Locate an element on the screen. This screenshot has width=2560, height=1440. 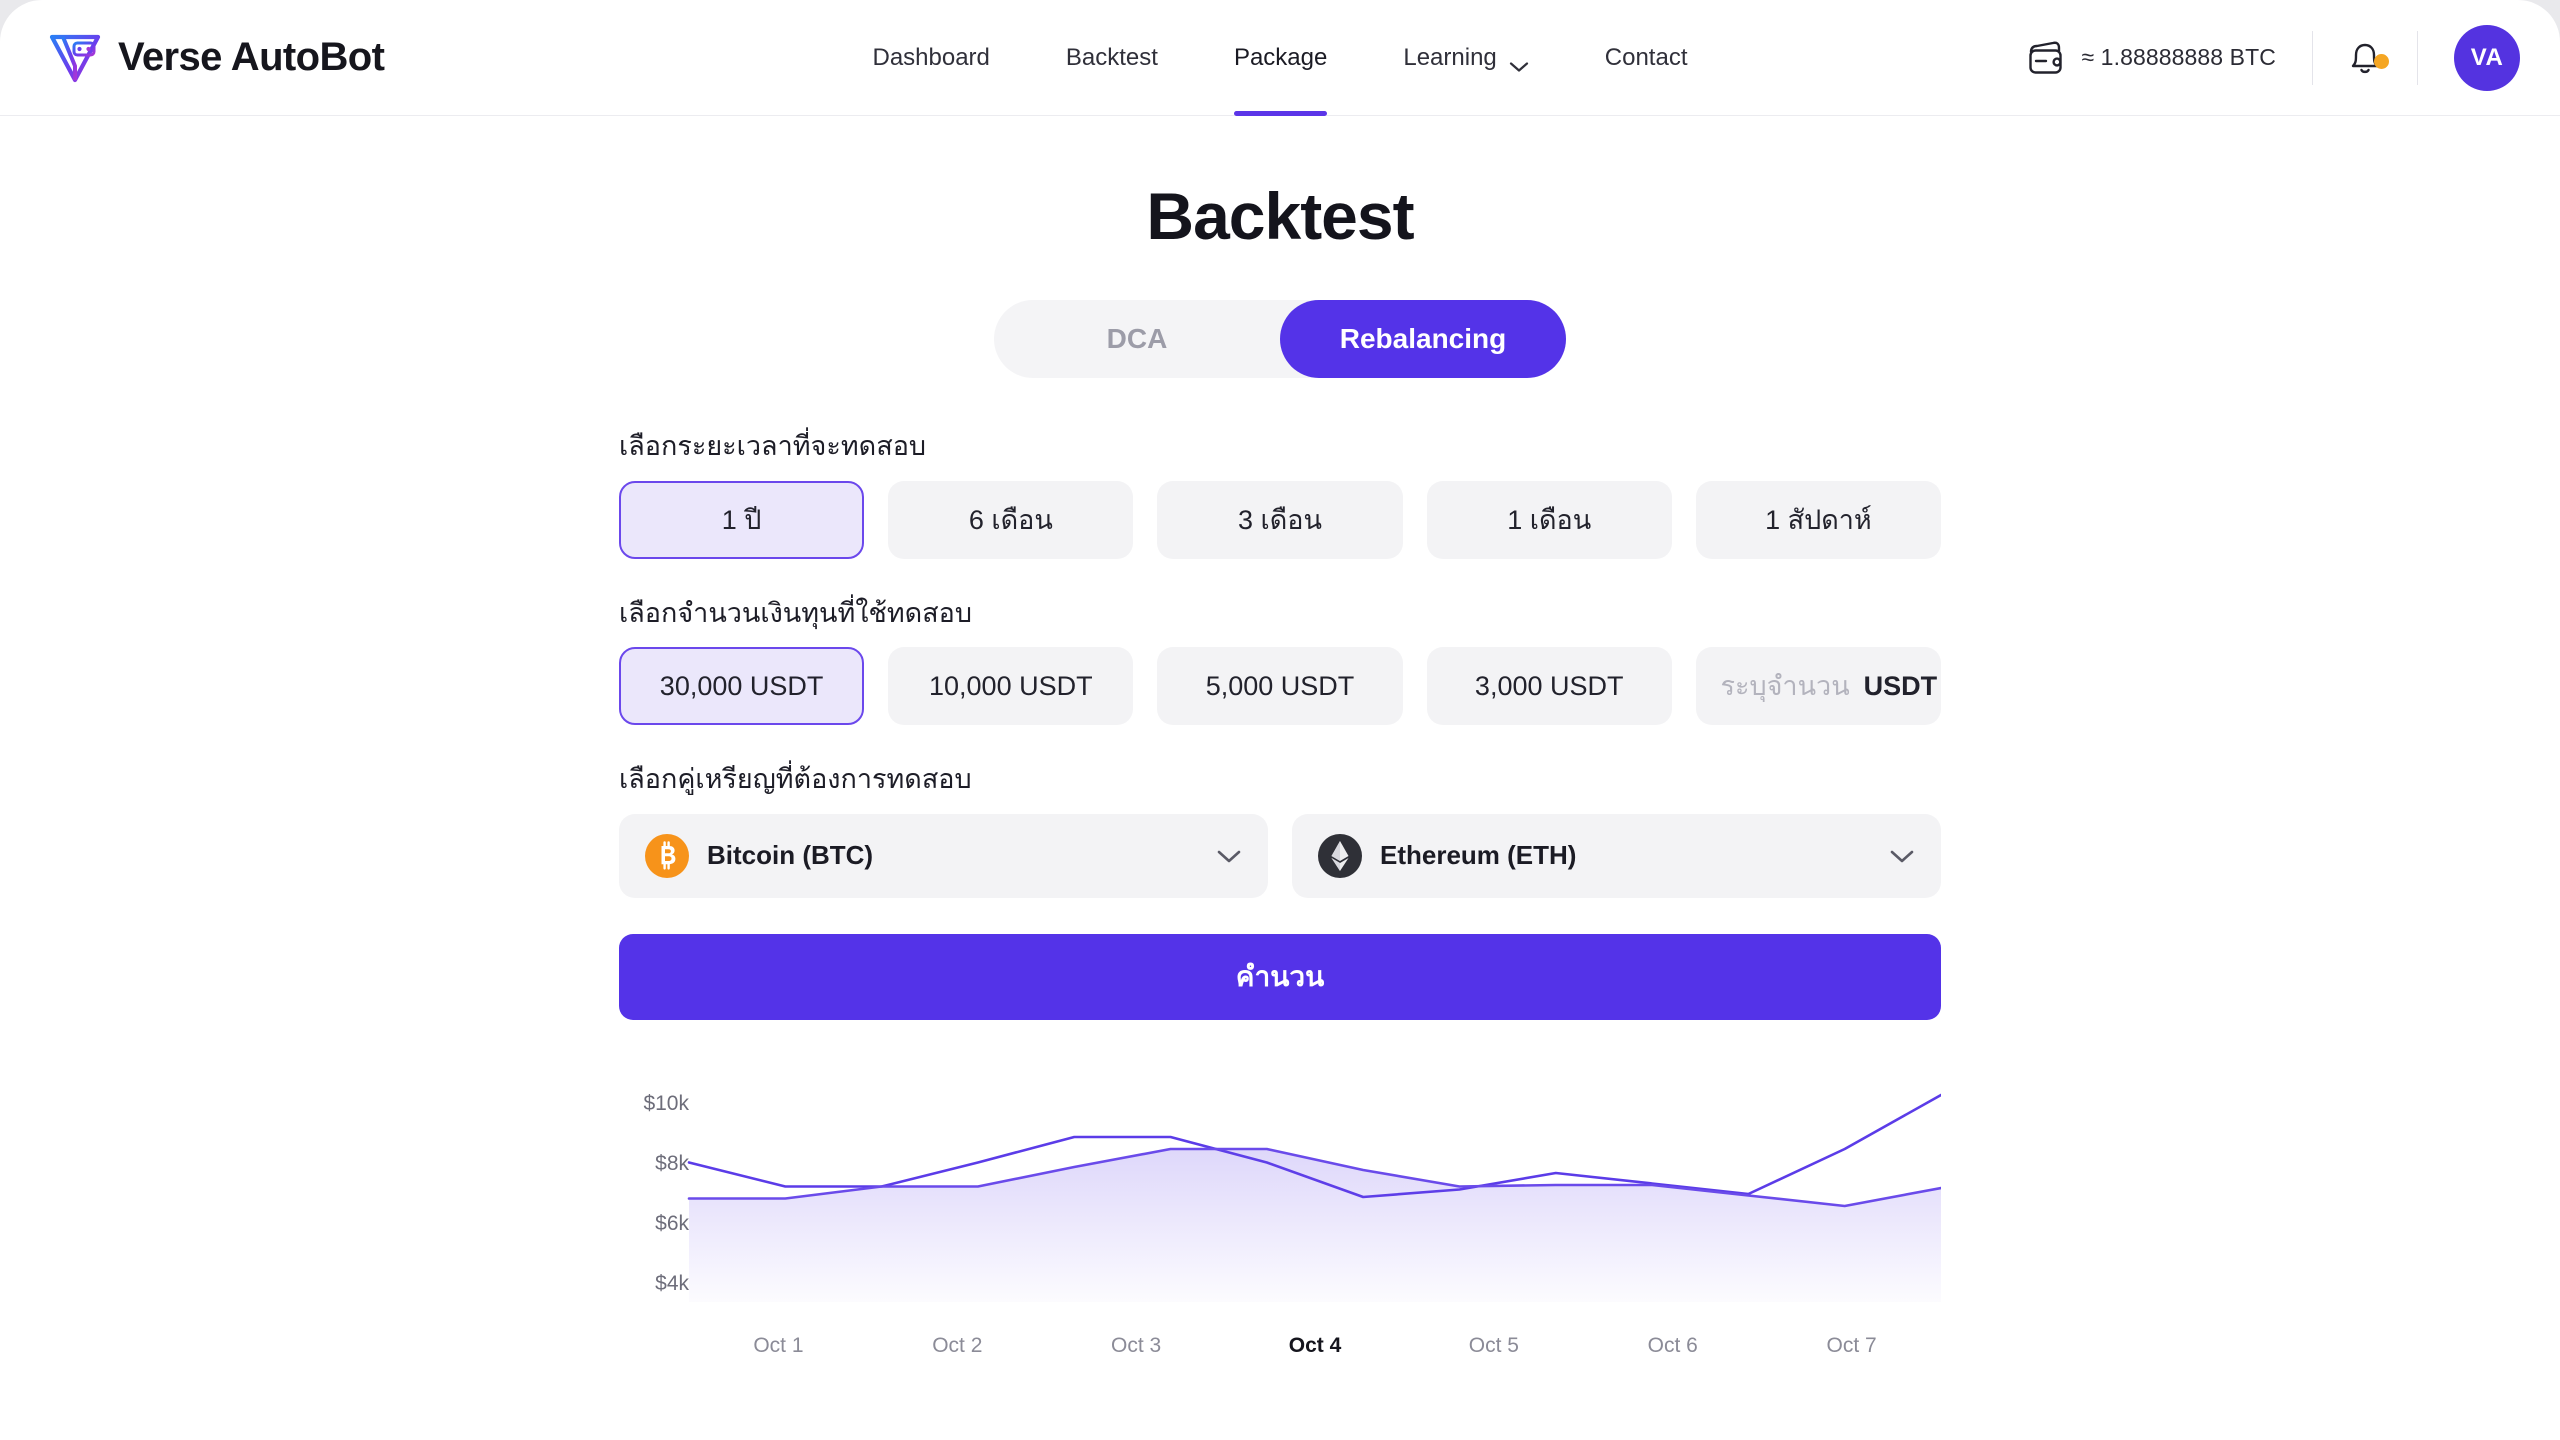
period-option-1y: 1 ปี is located at coordinates (742, 519).